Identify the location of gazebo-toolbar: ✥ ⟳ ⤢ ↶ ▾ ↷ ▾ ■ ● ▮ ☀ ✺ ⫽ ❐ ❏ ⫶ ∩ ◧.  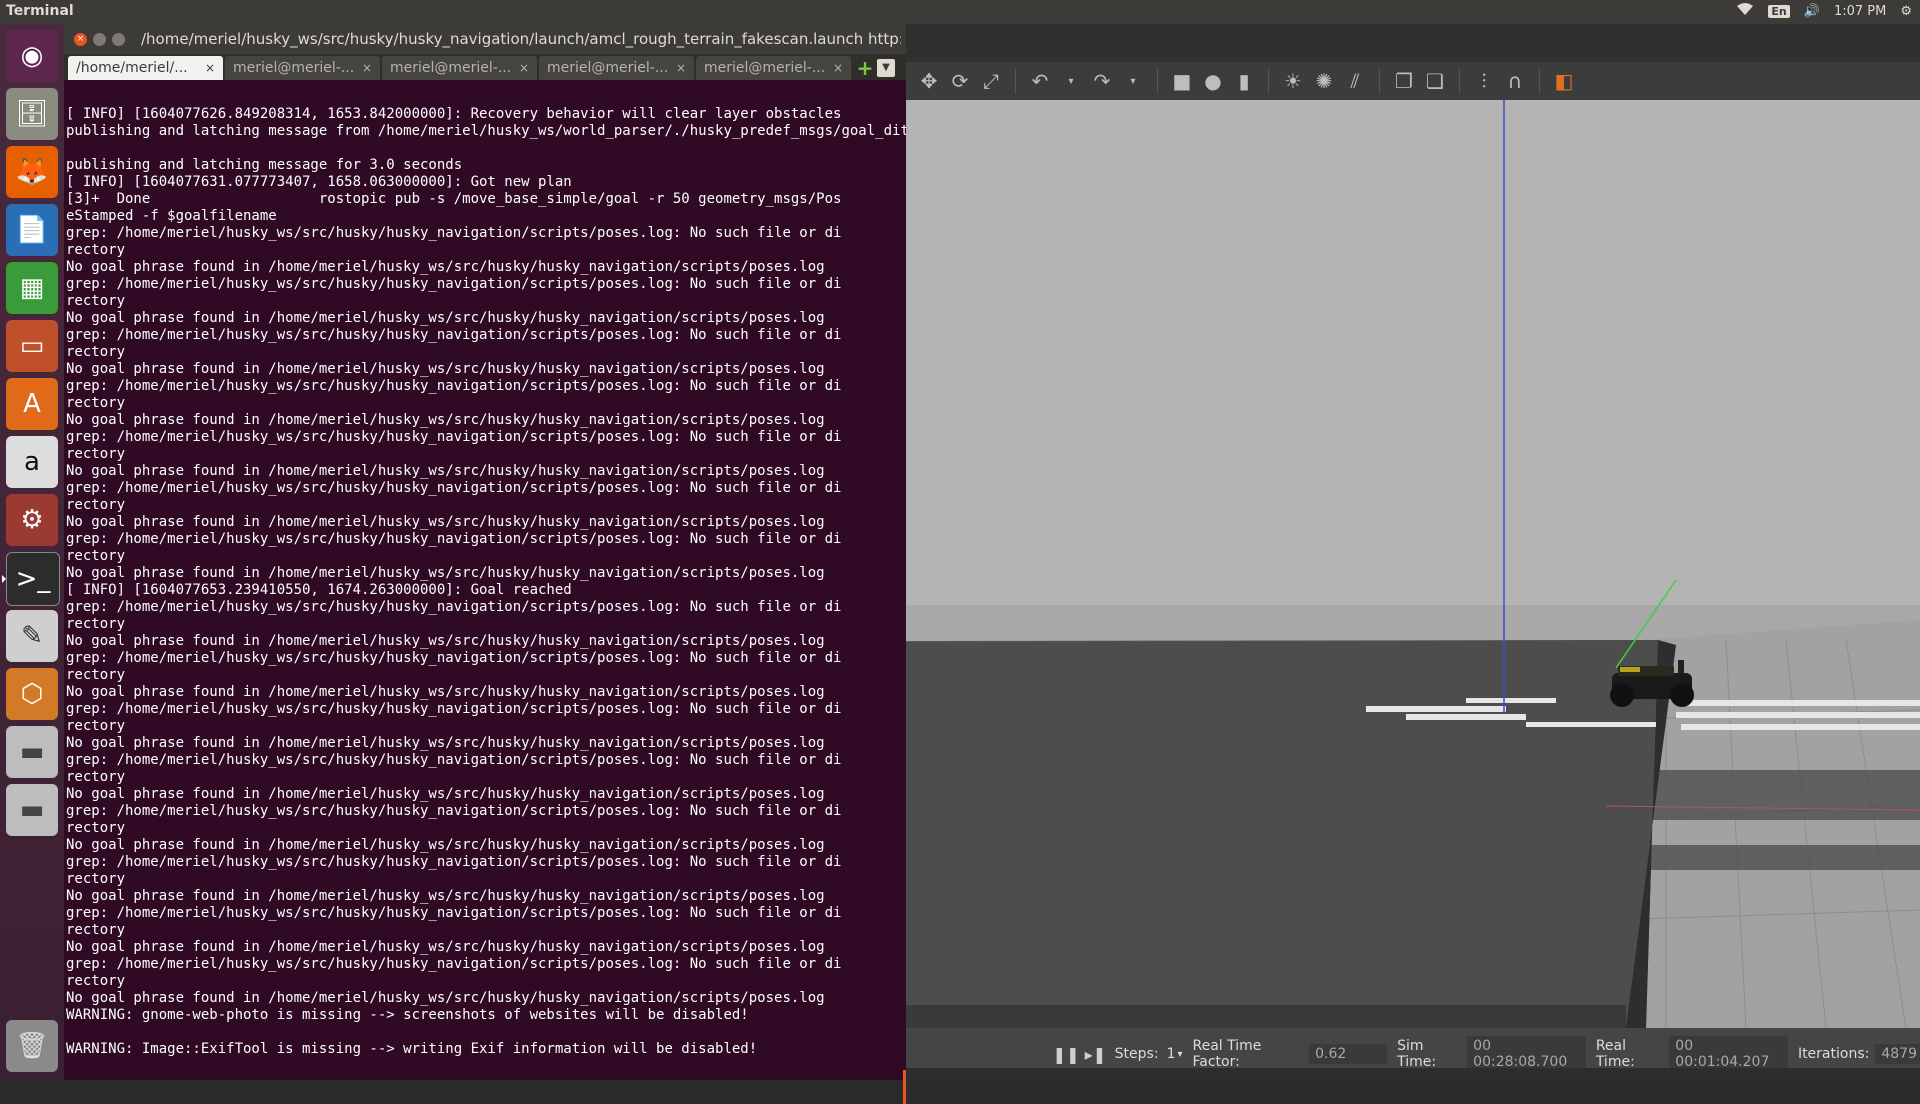
(1413, 81).